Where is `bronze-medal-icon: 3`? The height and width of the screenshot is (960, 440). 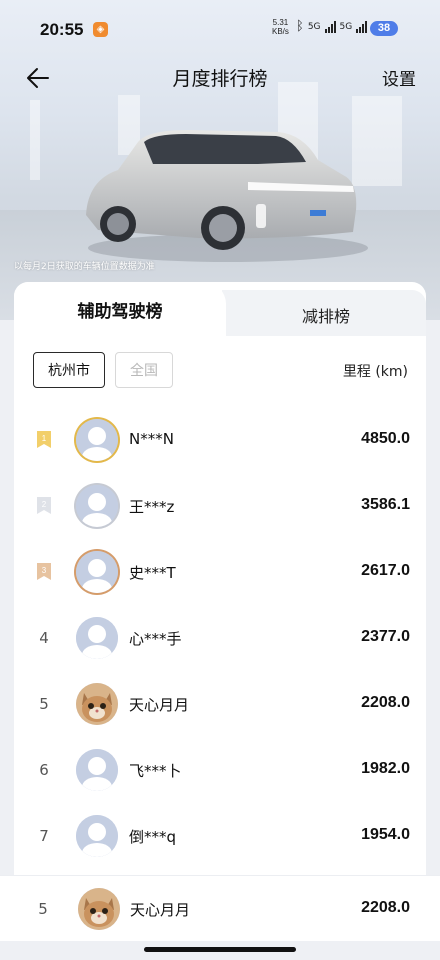
bronze-medal-icon: 3 is located at coordinates (44, 571).